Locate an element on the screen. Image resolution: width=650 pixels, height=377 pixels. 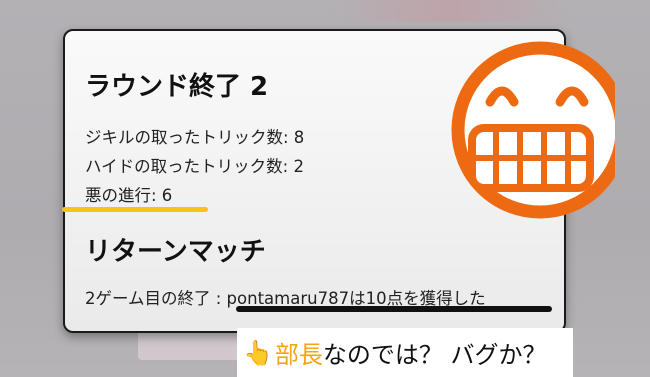
dialog-title: ラウンド終了 2 is located at coordinates (177, 87).